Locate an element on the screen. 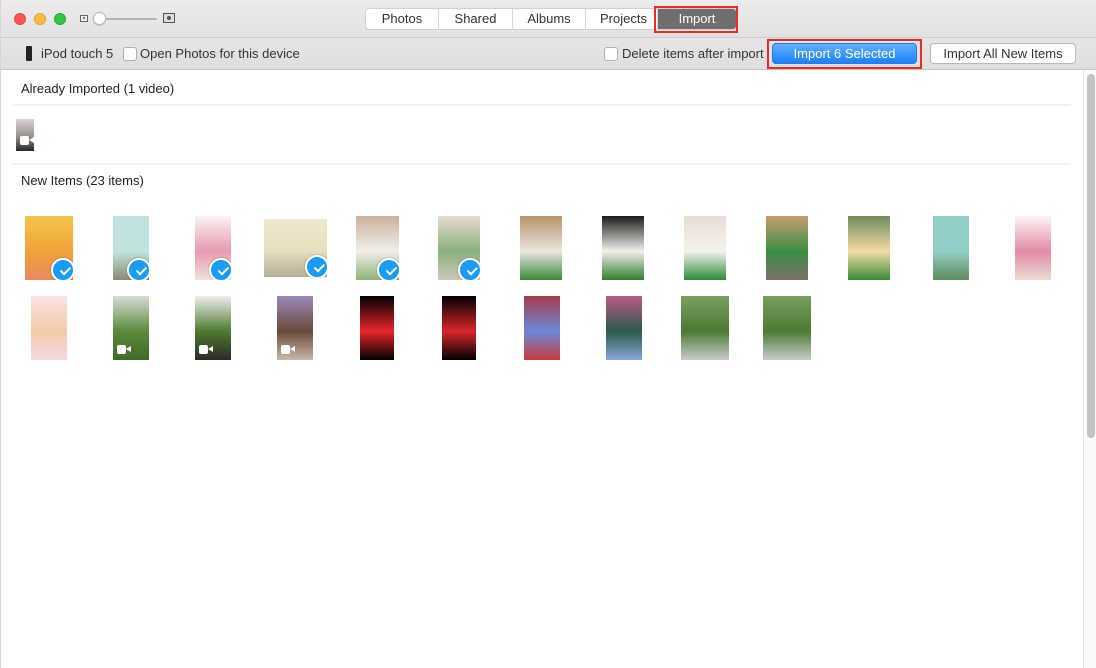 Image resolution: width=1096 pixels, height=668 pixels. tab-shared: Shared is located at coordinates (476, 19).